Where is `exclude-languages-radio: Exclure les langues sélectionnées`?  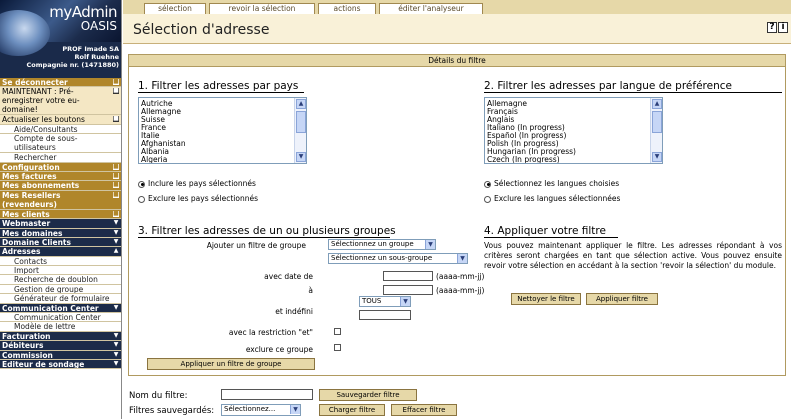 exclude-languages-radio: Exclure les langues sélectionnées is located at coordinates (552, 198).